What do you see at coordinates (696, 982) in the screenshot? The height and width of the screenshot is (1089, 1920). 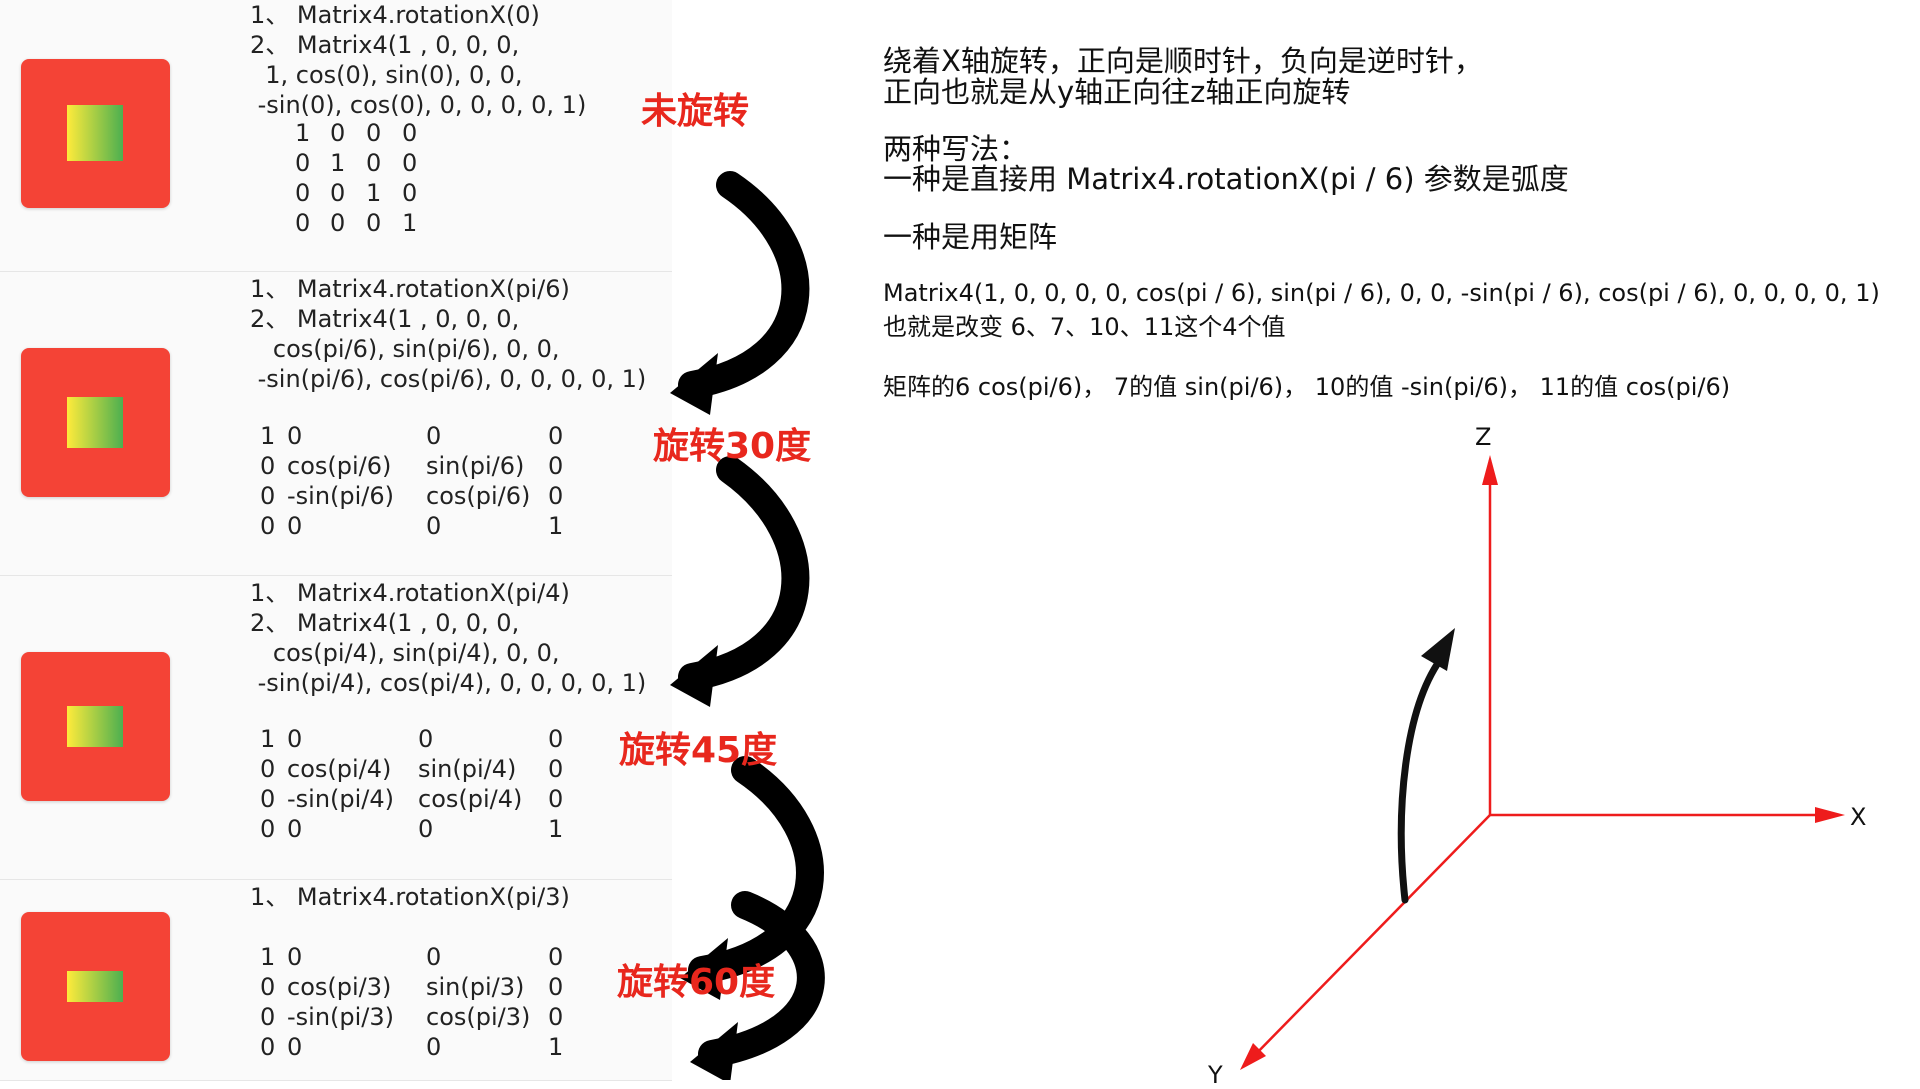 I see `rotation-label: 旋转60度` at bounding box center [696, 982].